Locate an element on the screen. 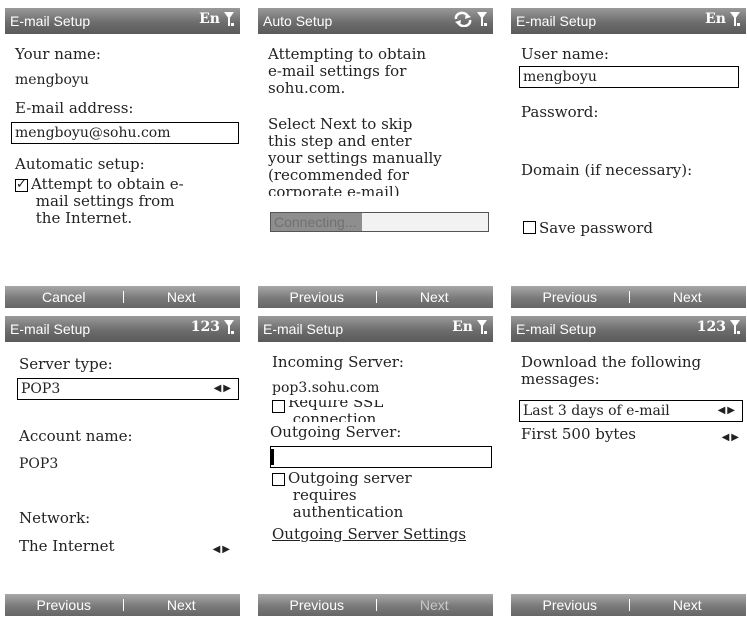 Image resolution: width=747 pixels, height=617 pixels. account-name-value: POP3 is located at coordinates (38, 464).